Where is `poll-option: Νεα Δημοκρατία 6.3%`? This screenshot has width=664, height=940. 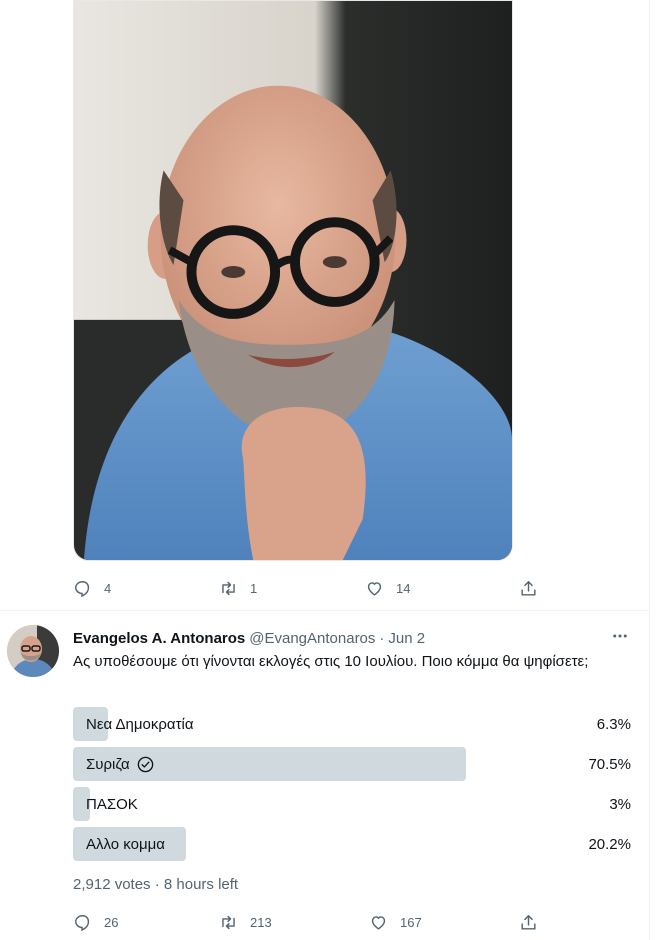 poll-option: Νεα Δημοκρατία 6.3% is located at coordinates (352, 724).